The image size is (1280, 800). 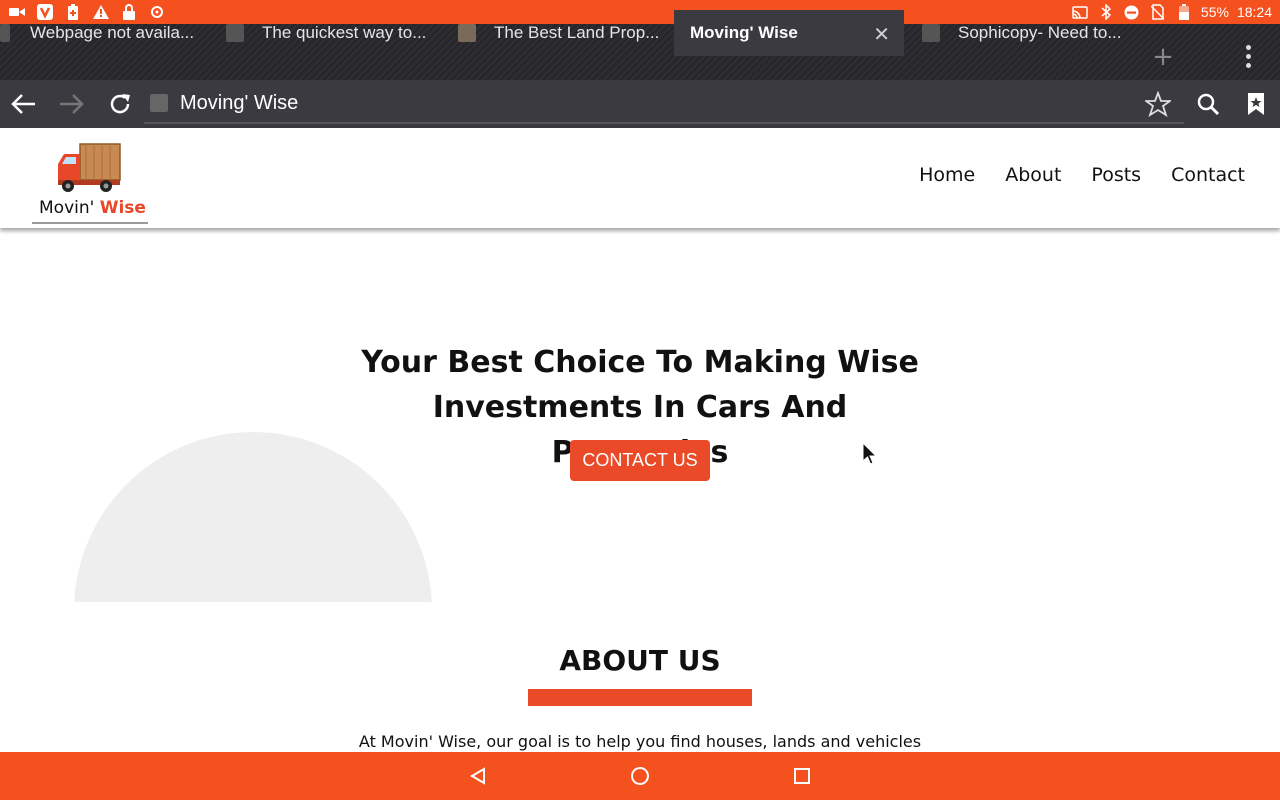 I want to click on overflow-menu-icon, so click(x=1248, y=56).